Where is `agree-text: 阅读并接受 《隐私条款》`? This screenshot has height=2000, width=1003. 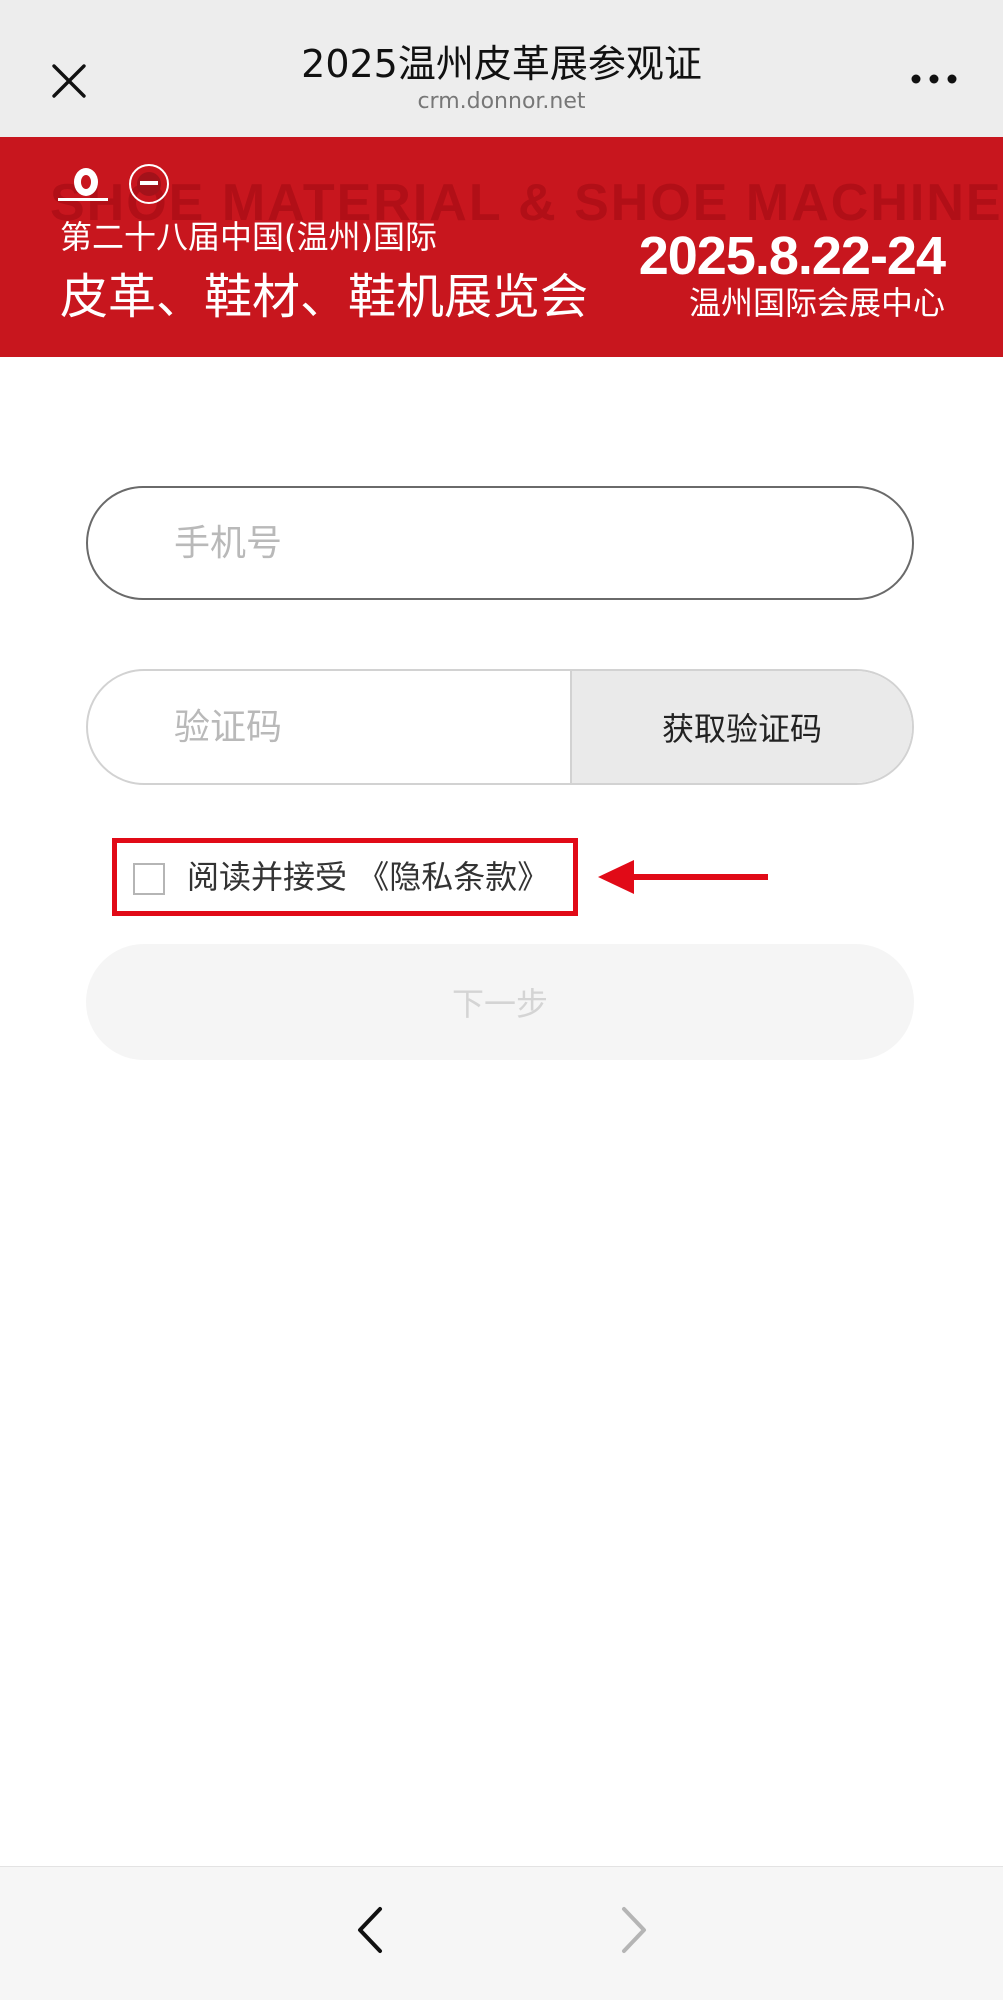 agree-text: 阅读并接受 《隐私条款》 is located at coordinates (368, 877).